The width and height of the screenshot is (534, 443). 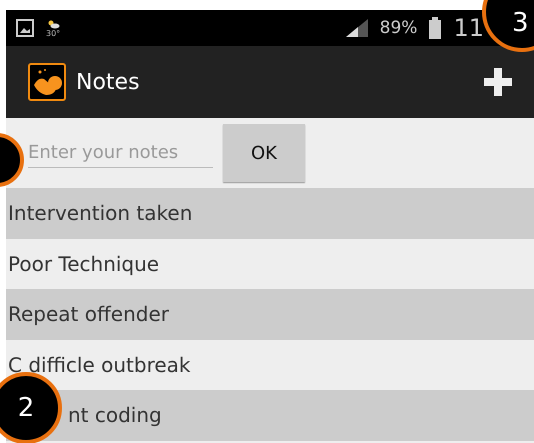 I want to click on note-item: Intervention taken, so click(x=100, y=213).